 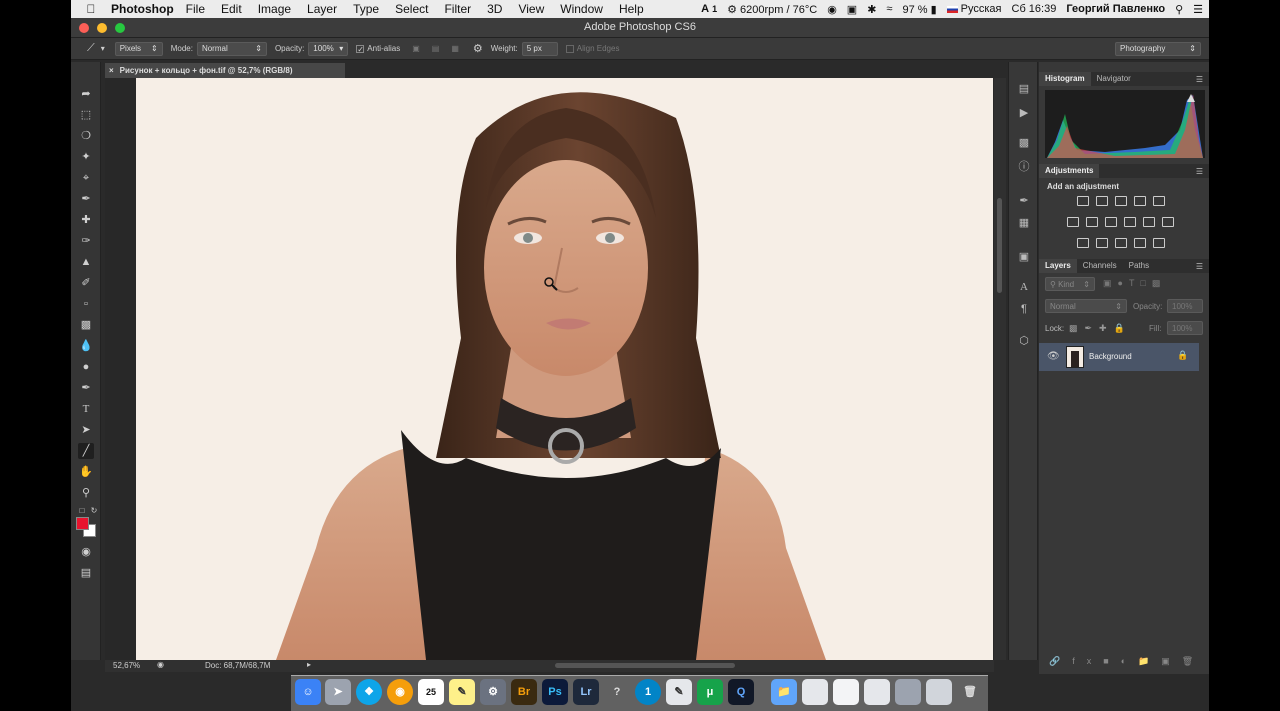 I want to click on photo-filter-icon, so click(x=1130, y=222).